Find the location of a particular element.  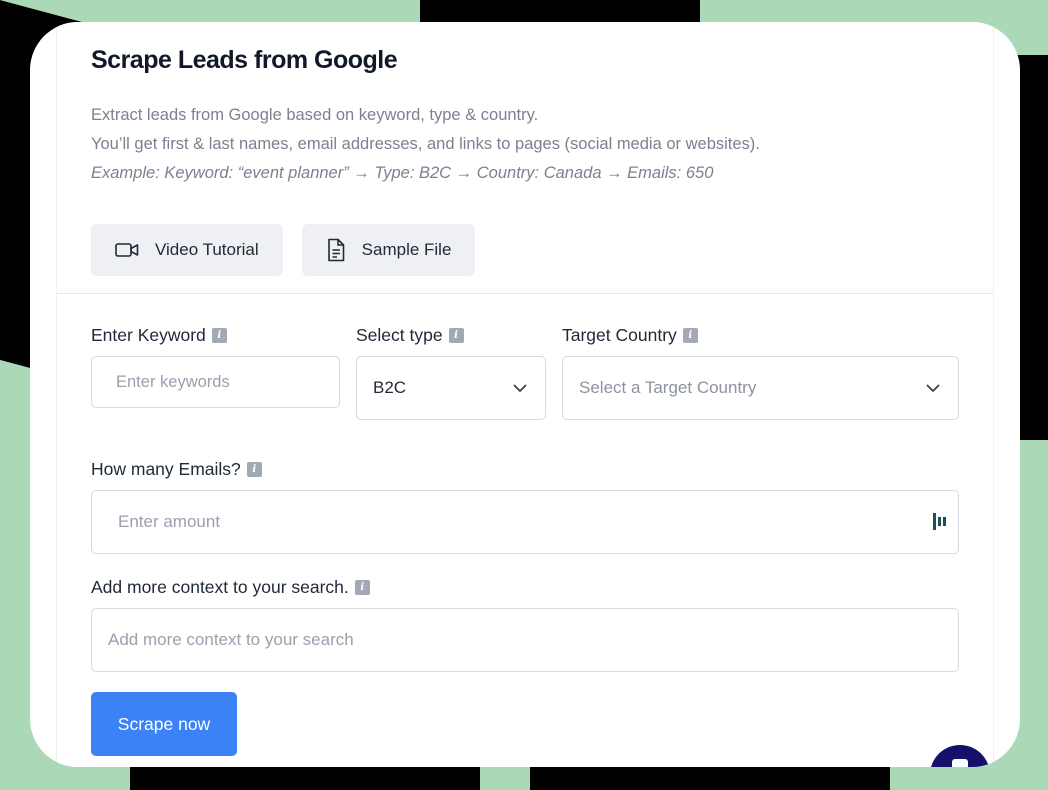

type-select: B2C is located at coordinates (451, 388).